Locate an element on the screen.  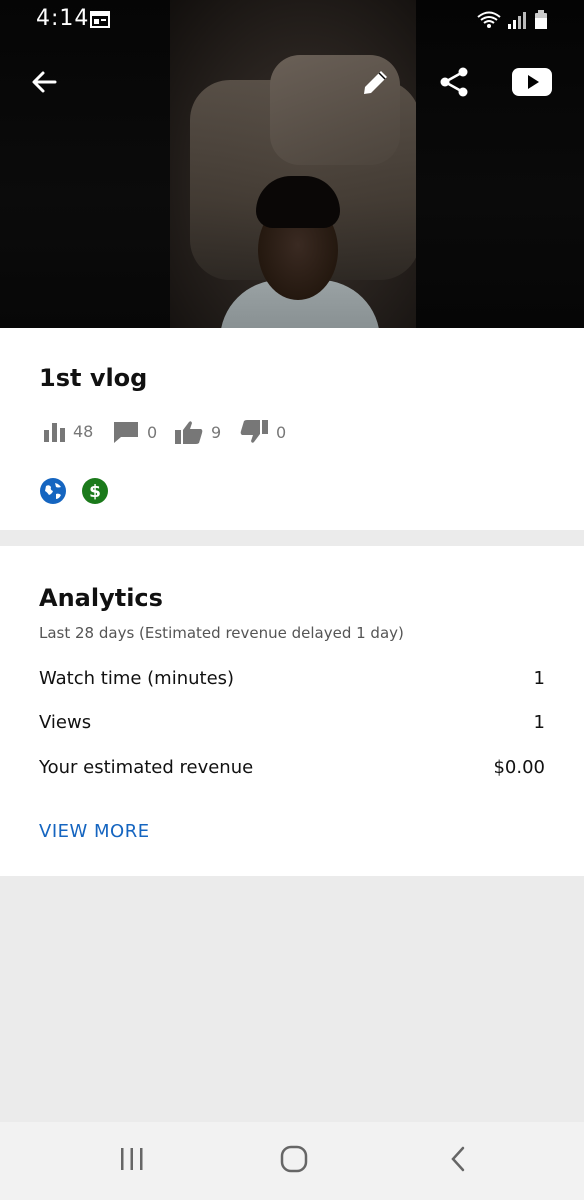
battery-icon is located at coordinates (541, 22).